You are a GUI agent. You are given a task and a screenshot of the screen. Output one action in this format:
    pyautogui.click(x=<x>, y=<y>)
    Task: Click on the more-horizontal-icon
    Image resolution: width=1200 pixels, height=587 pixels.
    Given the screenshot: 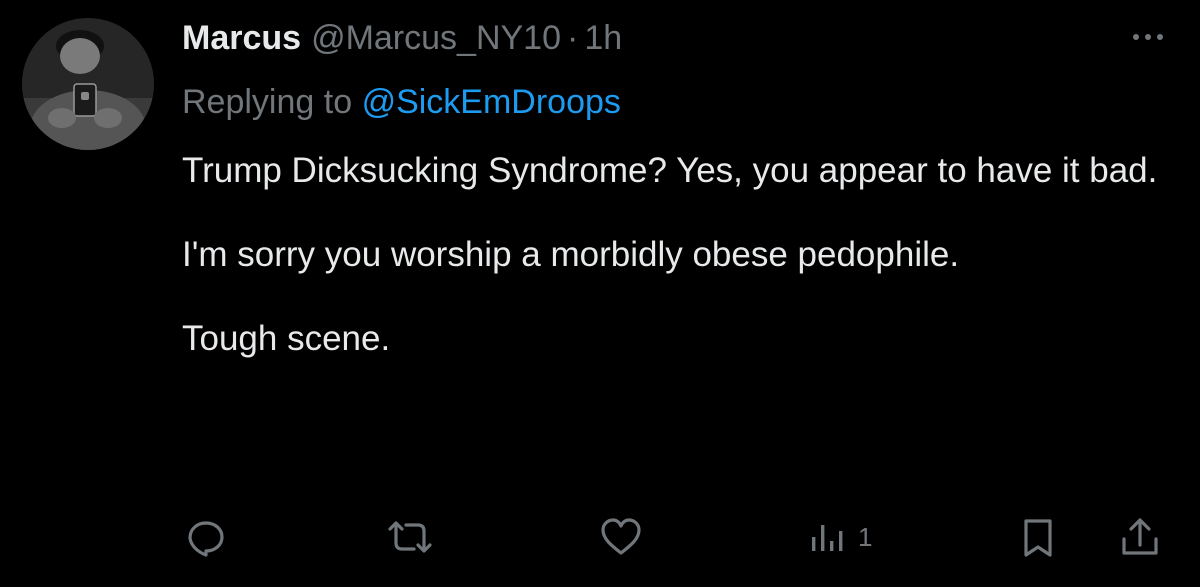 What is the action you would take?
    pyautogui.click(x=1148, y=37)
    